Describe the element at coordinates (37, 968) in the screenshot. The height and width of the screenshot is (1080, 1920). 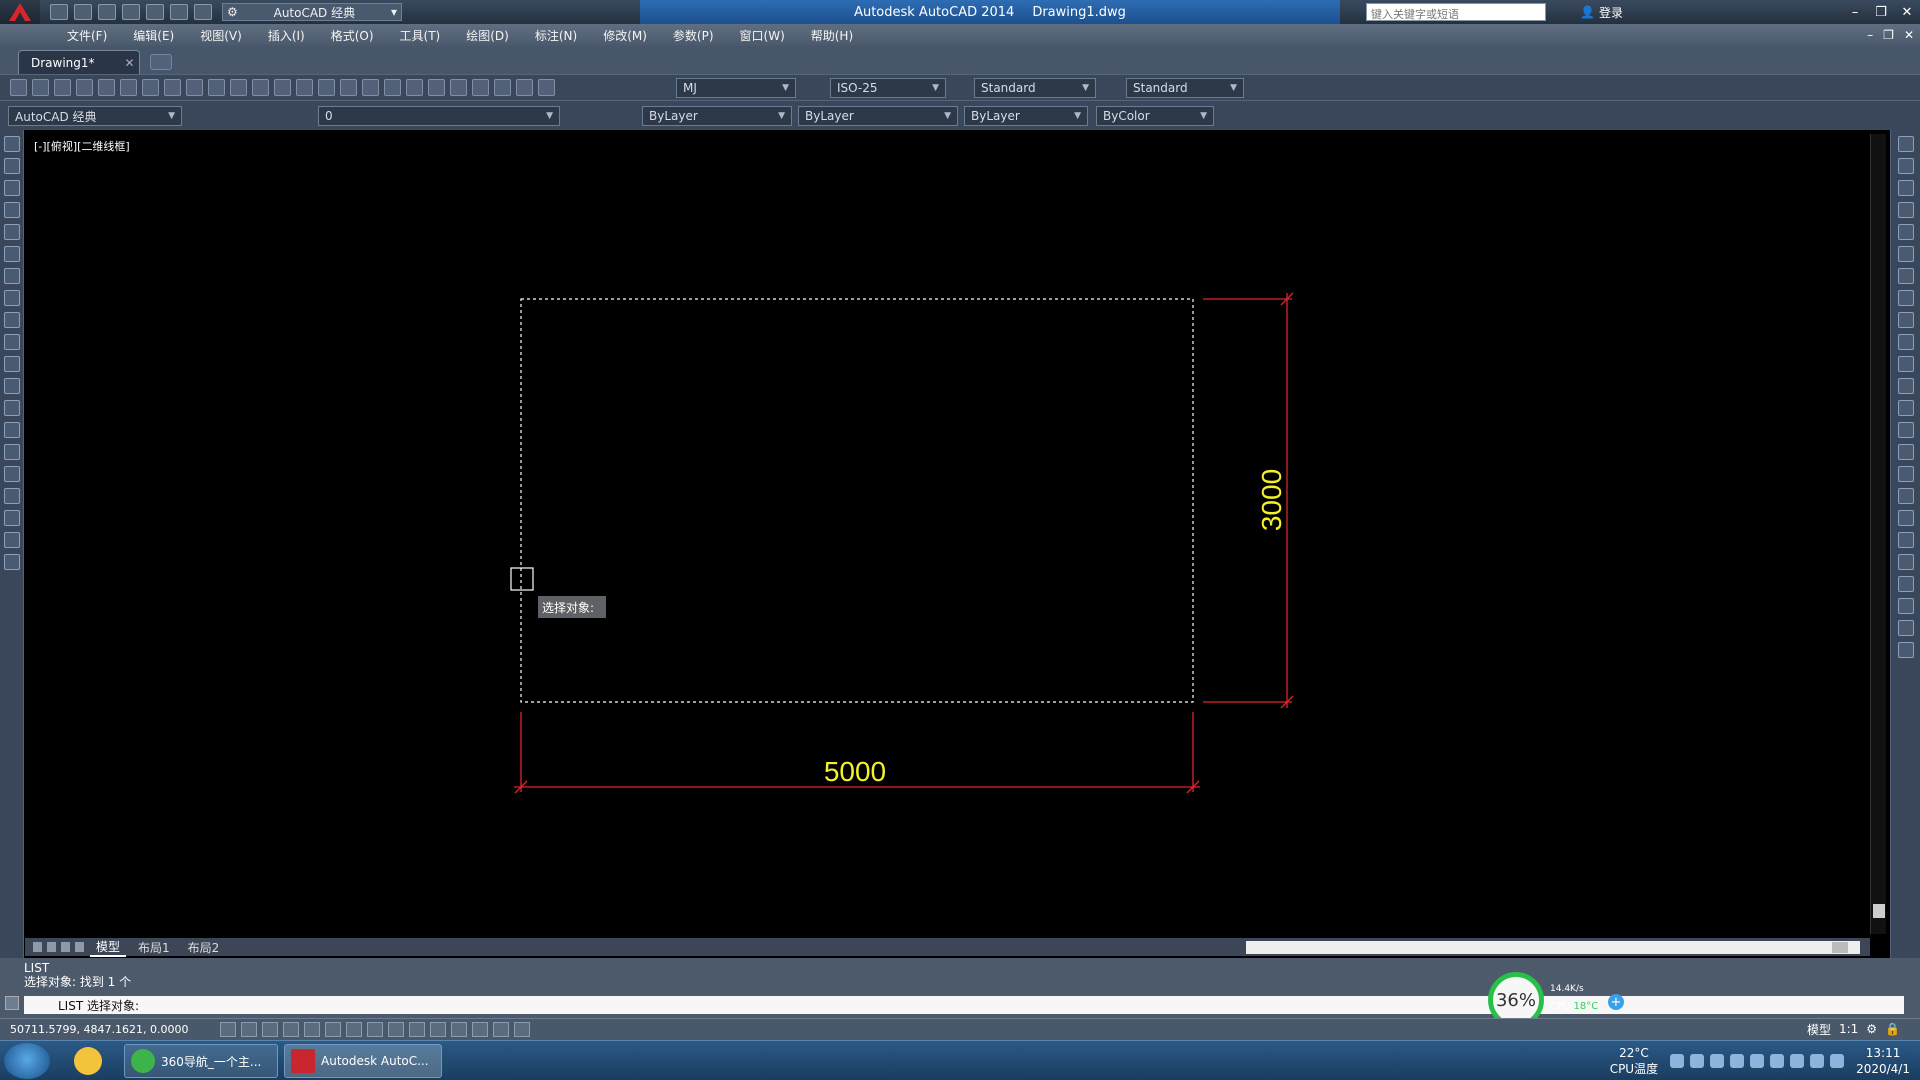
I see `command-history-line: LIST` at that location.